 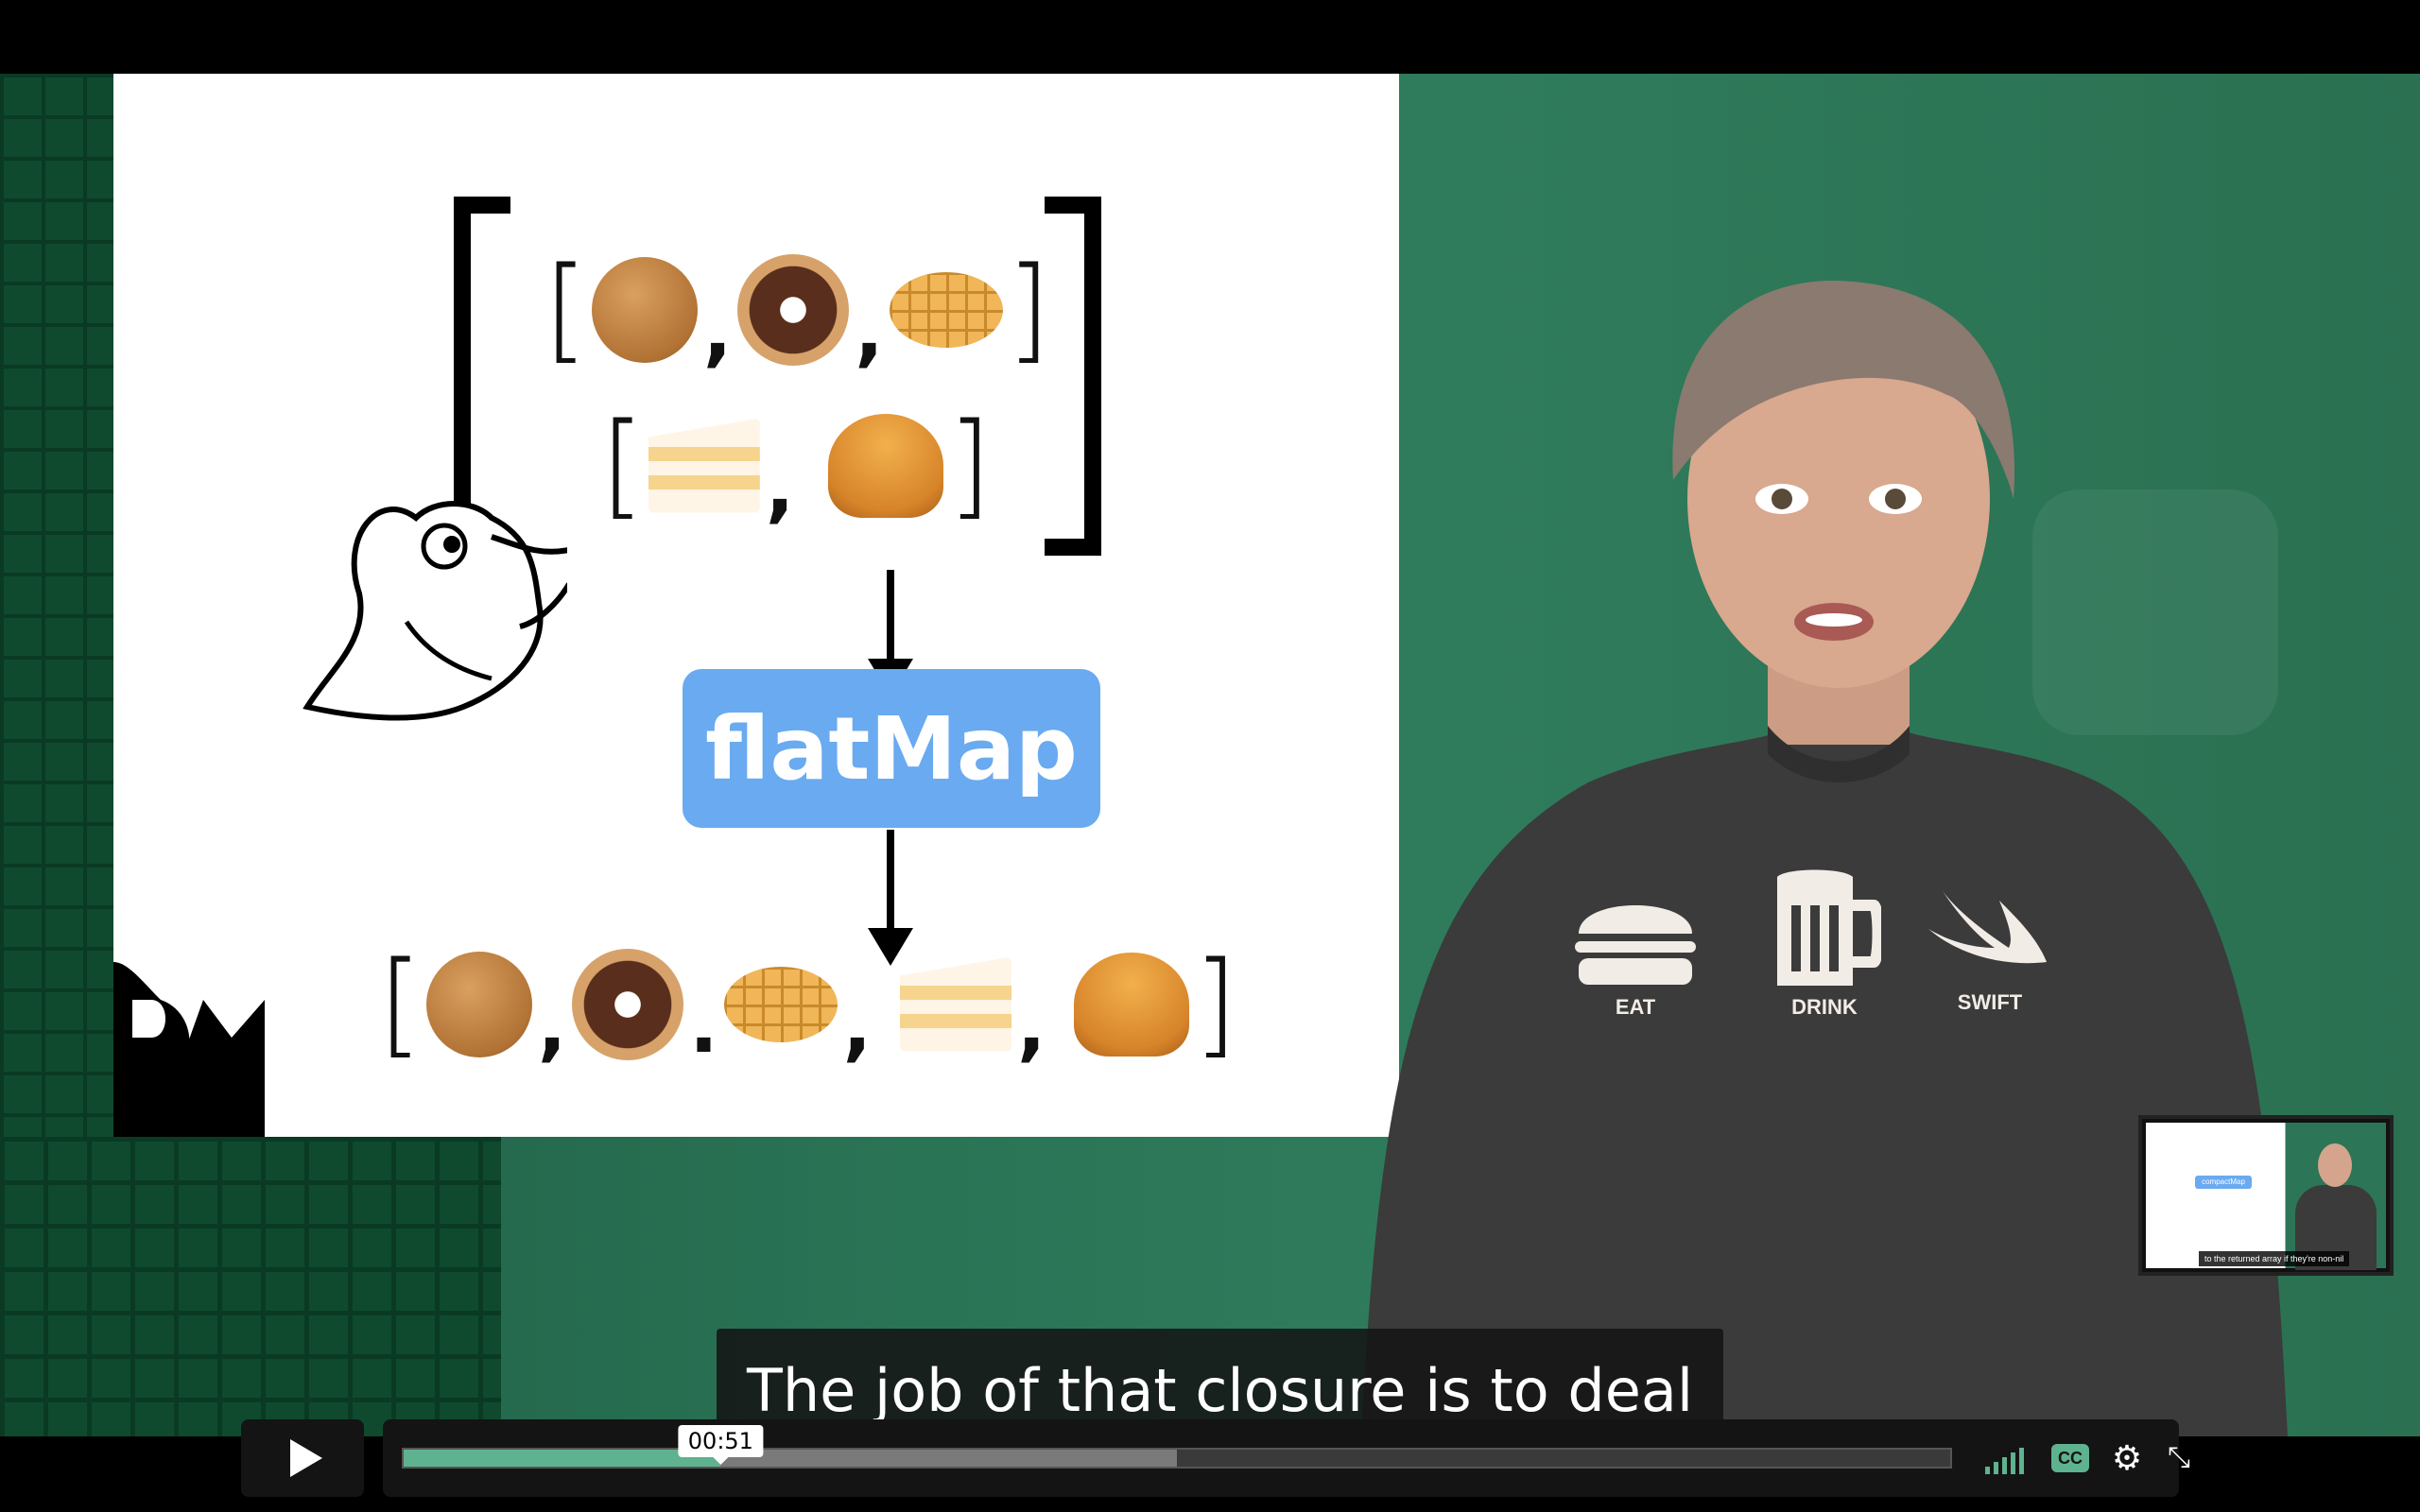 I want to click on pip-method-label: compactMap, so click(x=2224, y=1182).